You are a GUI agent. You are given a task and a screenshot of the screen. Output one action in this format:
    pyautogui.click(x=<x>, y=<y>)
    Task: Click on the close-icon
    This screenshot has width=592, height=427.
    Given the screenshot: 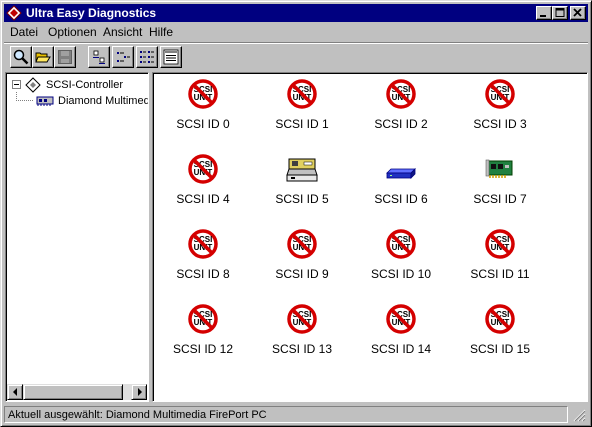 What is the action you would take?
    pyautogui.click(x=577, y=12)
    